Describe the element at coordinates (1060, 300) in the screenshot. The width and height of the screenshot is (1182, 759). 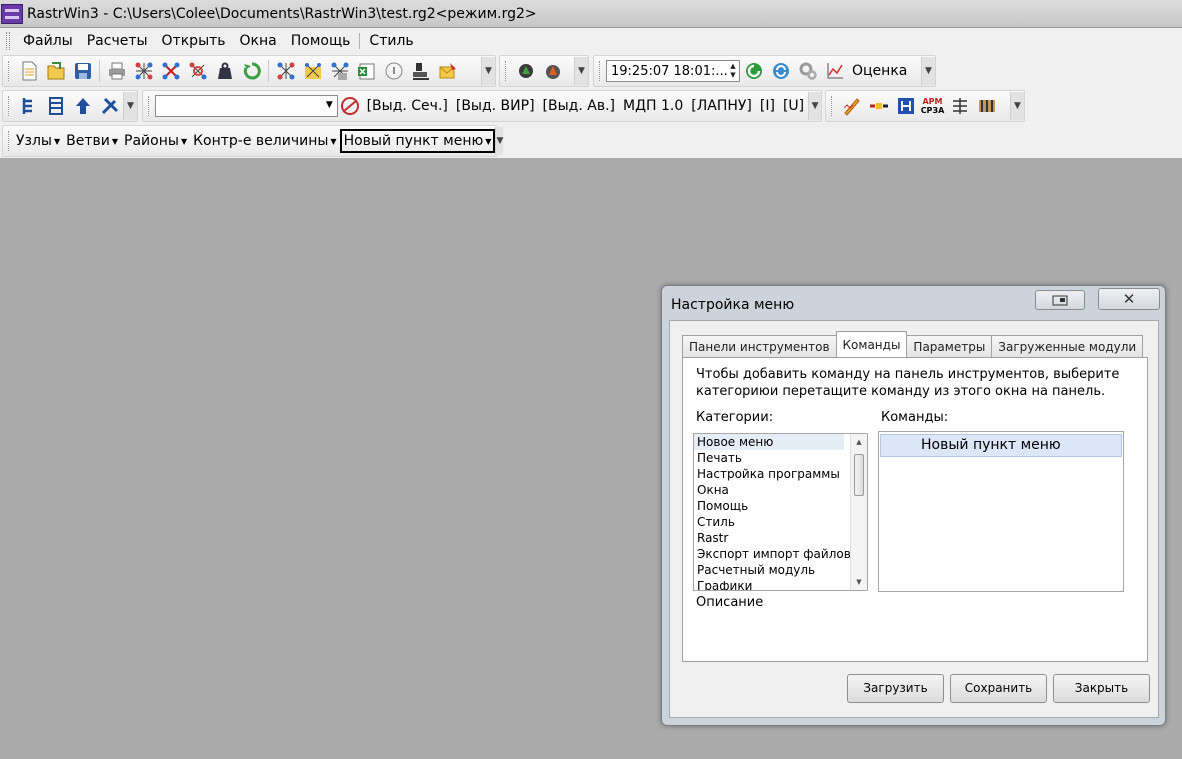
I see `restore-button` at that location.